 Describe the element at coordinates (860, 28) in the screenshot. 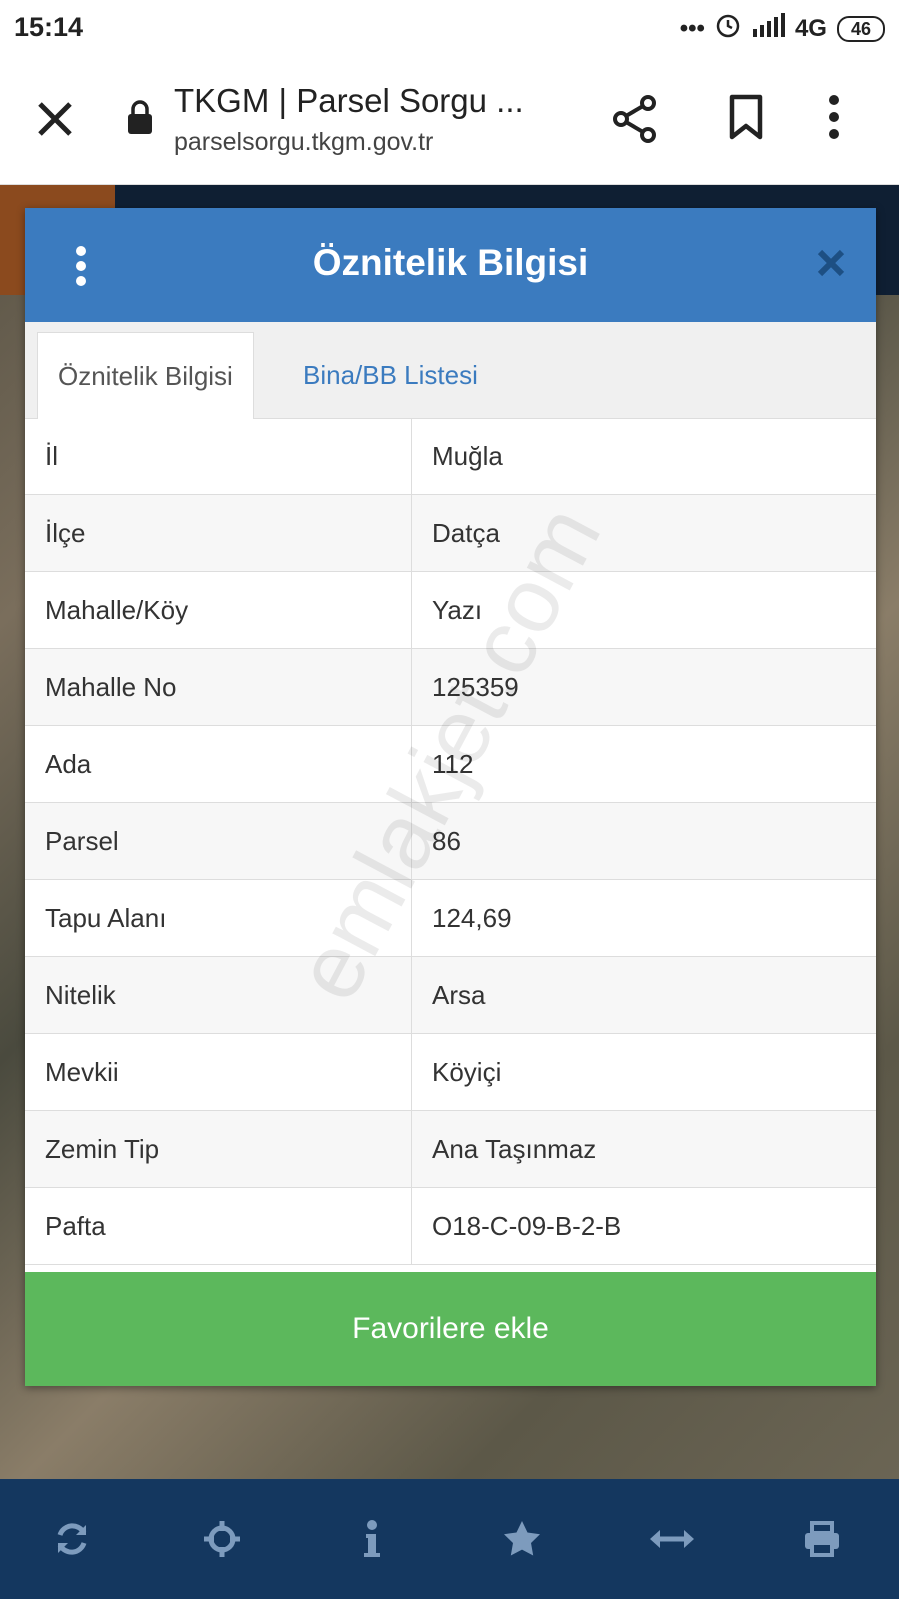

I see `battery-indicator: 46` at that location.